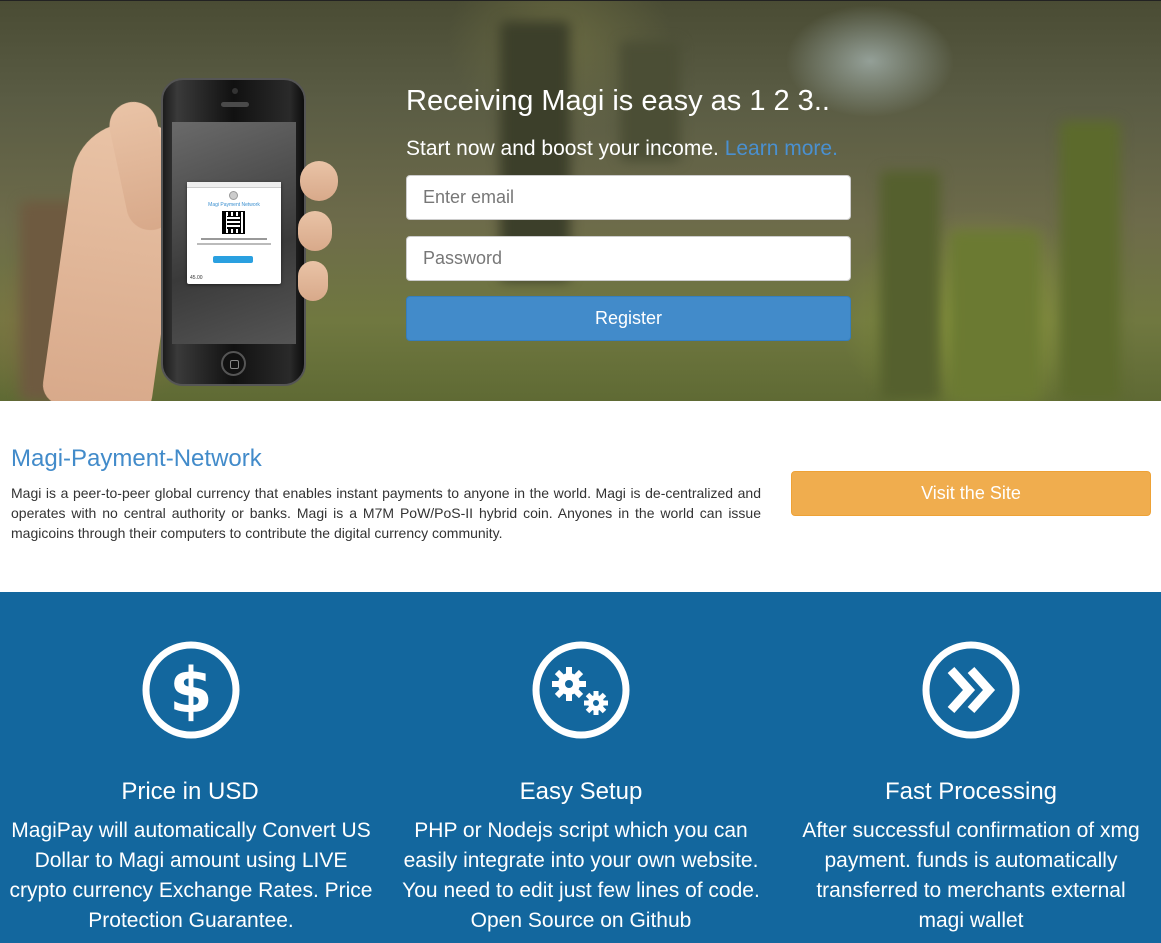  Describe the element at coordinates (581, 690) in the screenshot. I see `gears-icon` at that location.